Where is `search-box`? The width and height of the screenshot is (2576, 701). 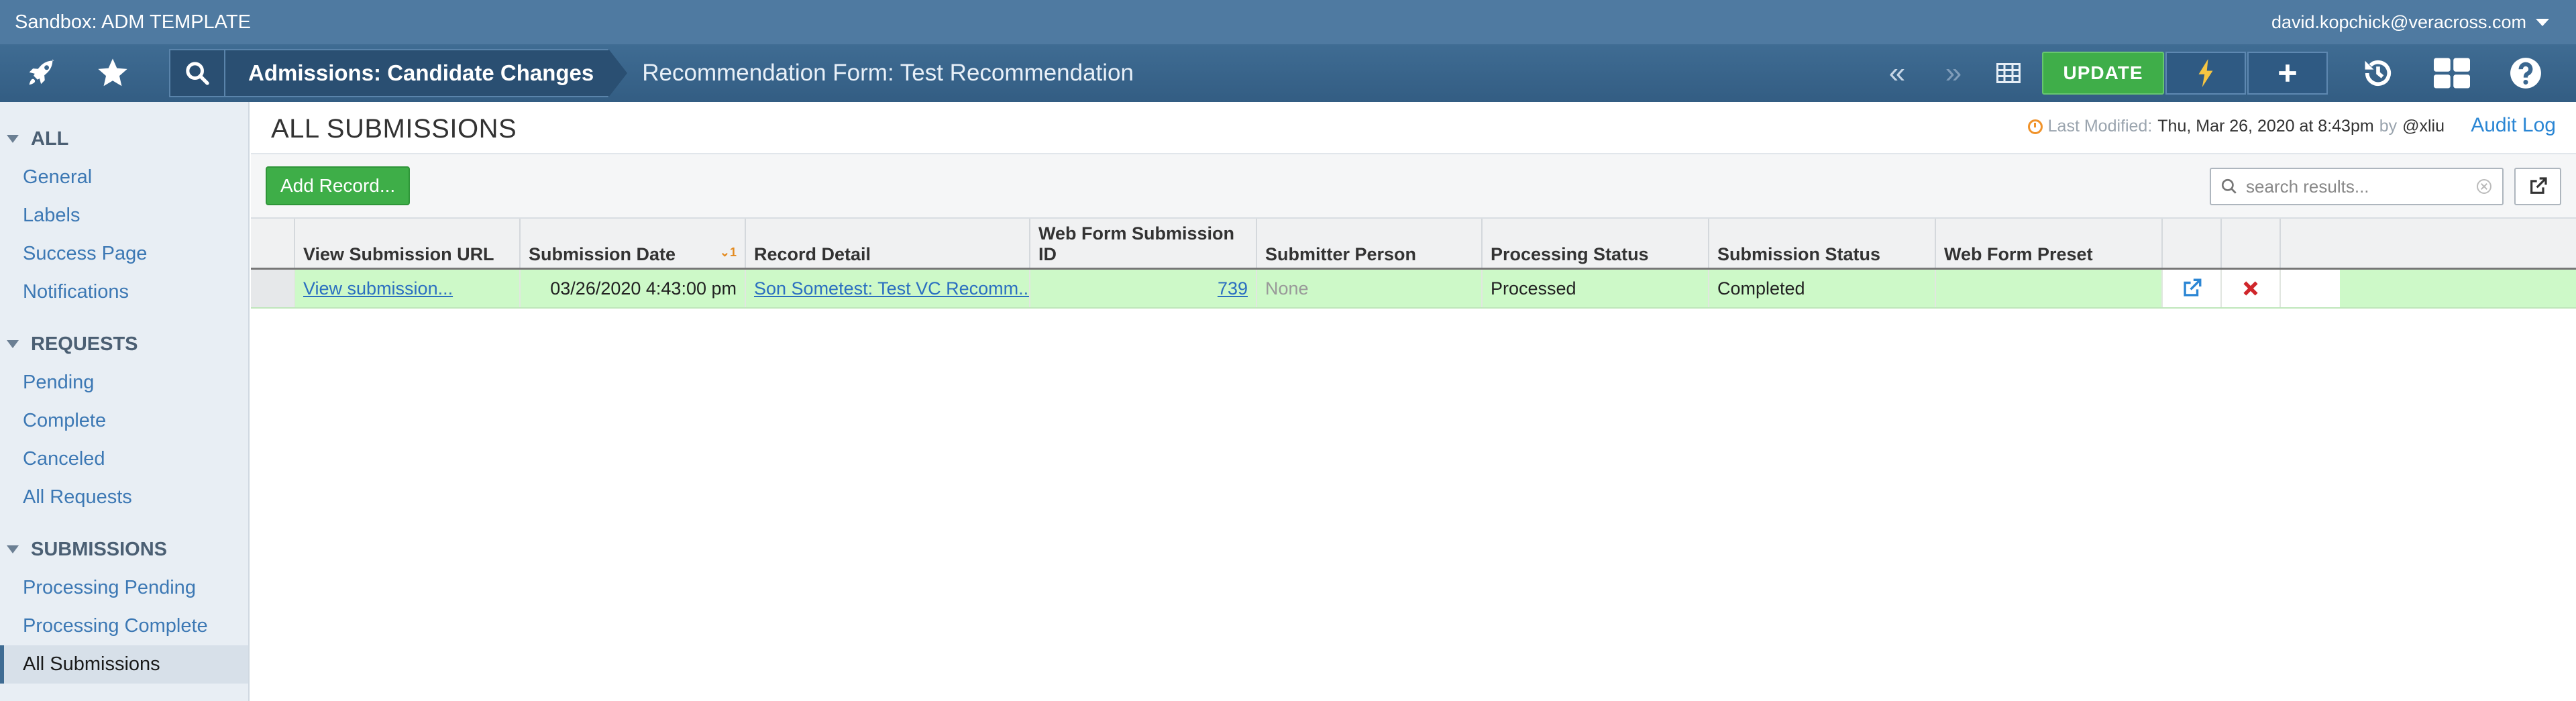 search-box is located at coordinates (2357, 187).